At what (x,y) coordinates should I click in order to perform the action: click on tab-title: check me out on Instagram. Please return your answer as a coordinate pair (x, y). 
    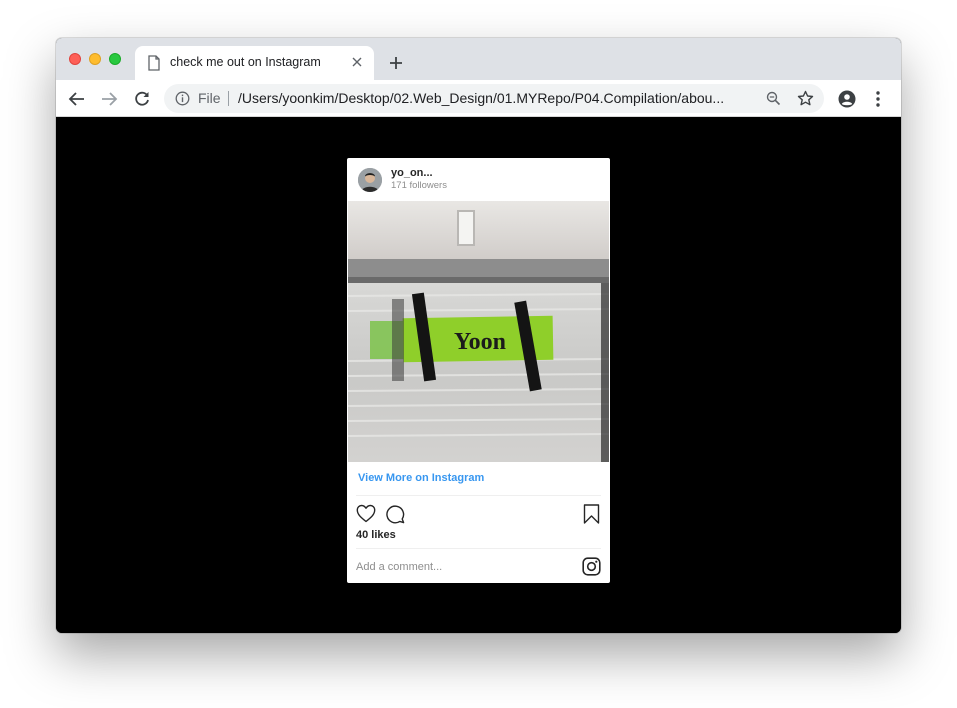
    Looking at the image, I should click on (245, 62).